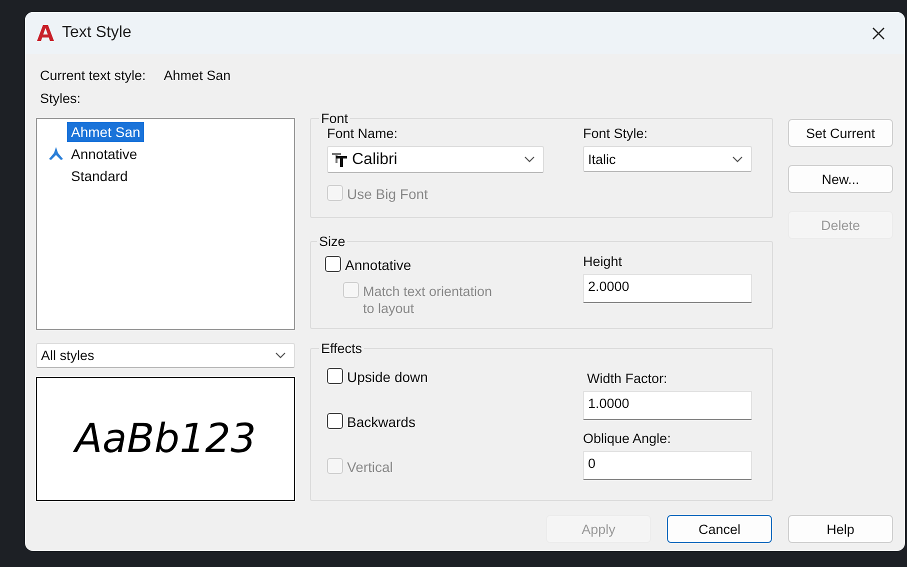  I want to click on window-title: Text Style, so click(97, 33).